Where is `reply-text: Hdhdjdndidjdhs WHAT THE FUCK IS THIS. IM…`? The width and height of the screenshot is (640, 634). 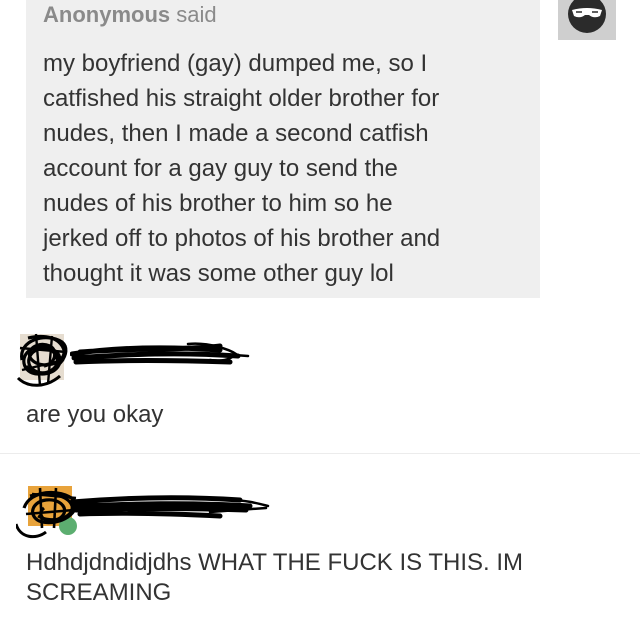
reply-text: Hdhdjdndidjdhs WHAT THE FUCK IS THIS. IM… is located at coordinates (316, 578).